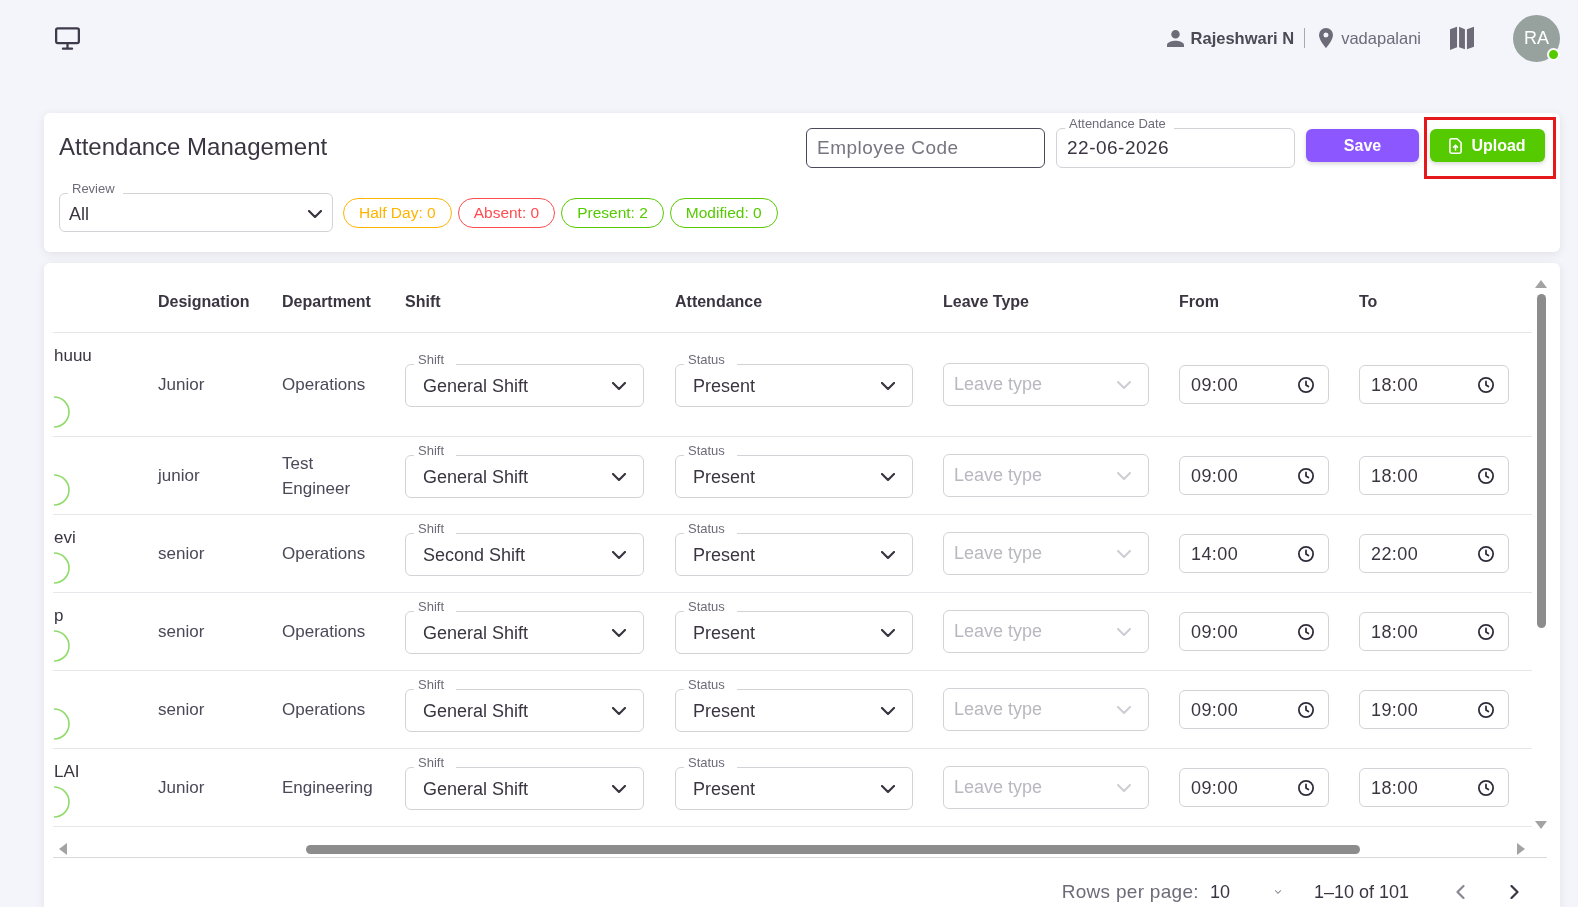 The width and height of the screenshot is (1578, 907). Describe the element at coordinates (204, 301) in the screenshot. I see `column-header: Designation` at that location.